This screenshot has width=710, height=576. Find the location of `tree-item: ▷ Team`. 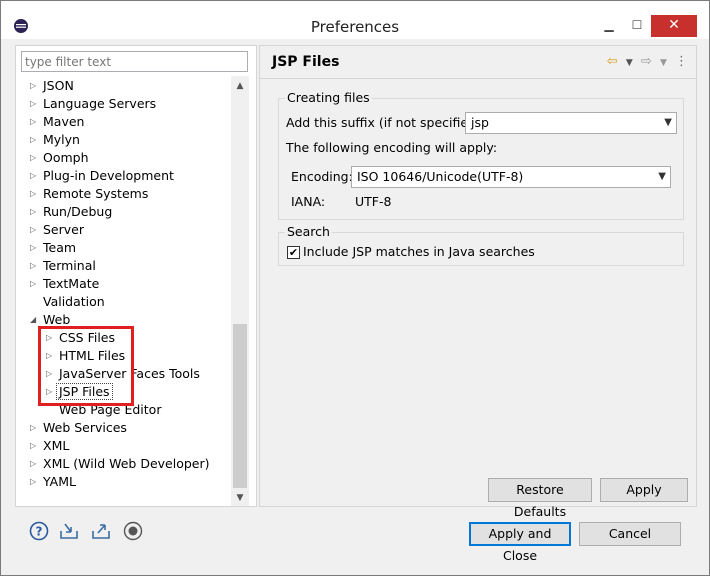

tree-item: ▷ Team is located at coordinates (53, 248).